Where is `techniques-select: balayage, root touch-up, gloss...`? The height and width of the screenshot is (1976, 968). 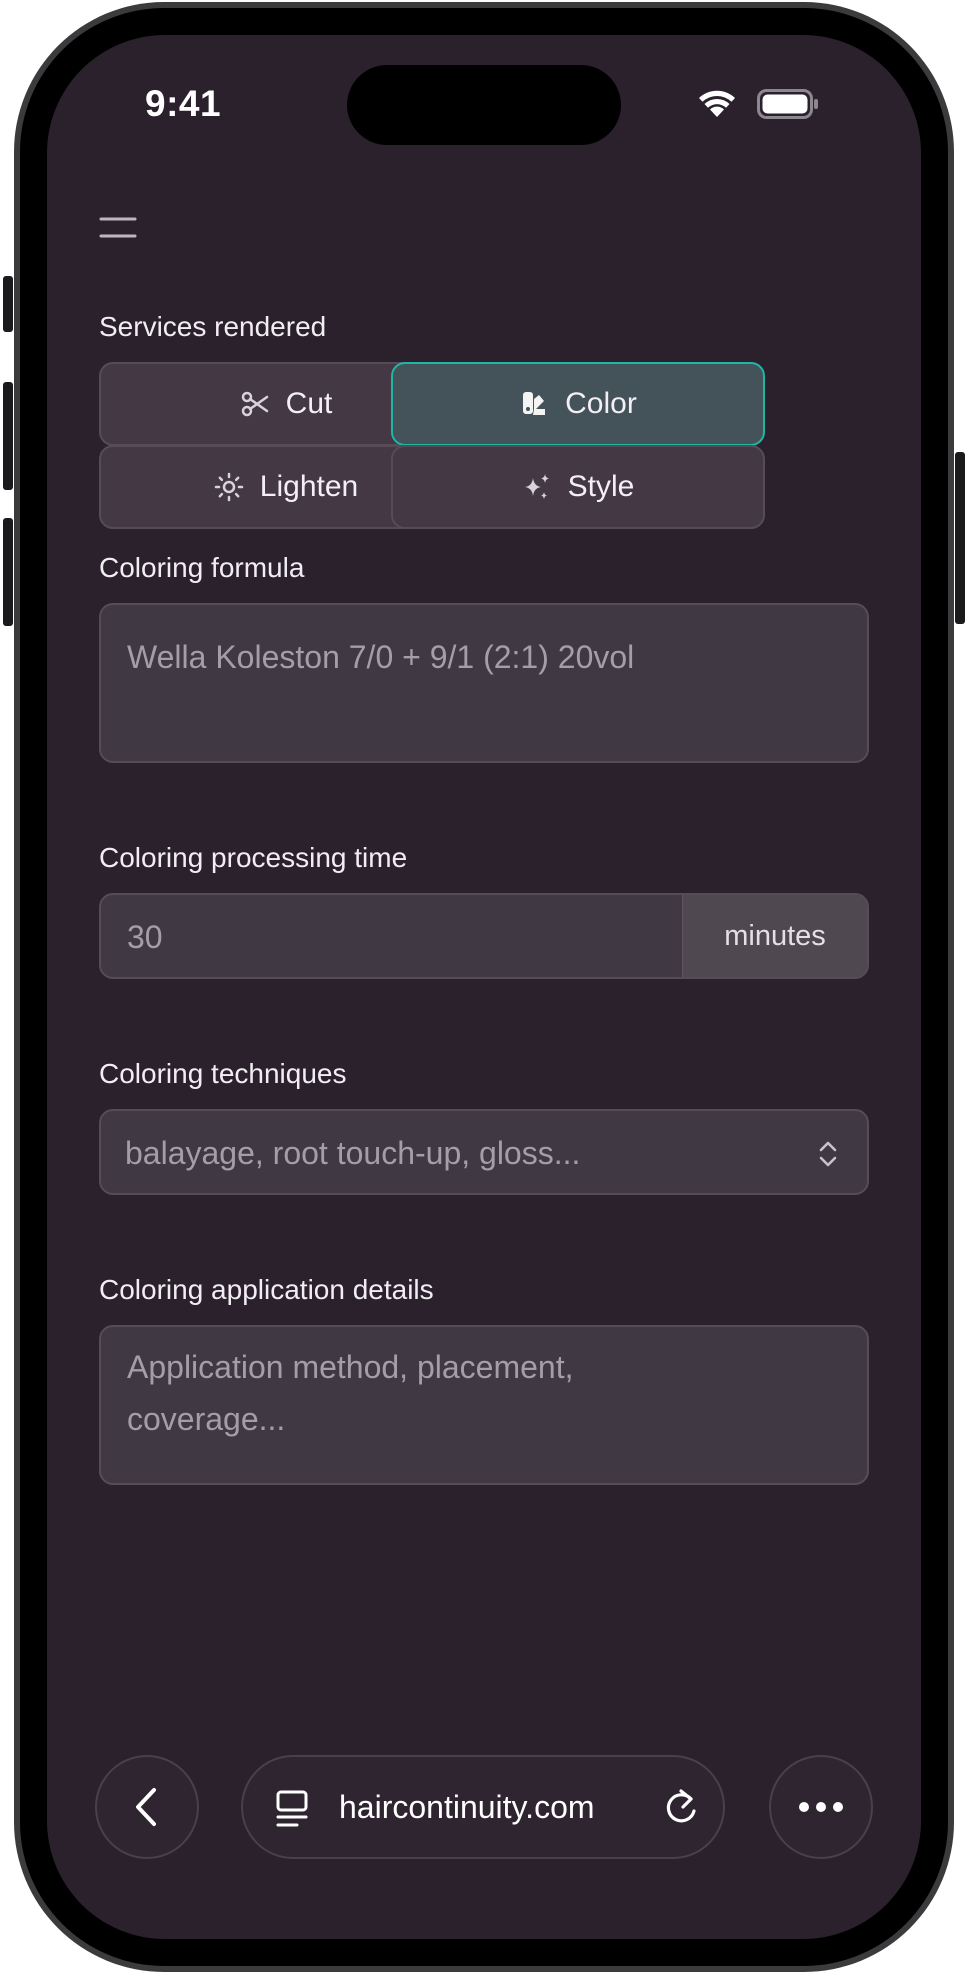
techniques-select: balayage, root touch-up, gloss... is located at coordinates (484, 1152).